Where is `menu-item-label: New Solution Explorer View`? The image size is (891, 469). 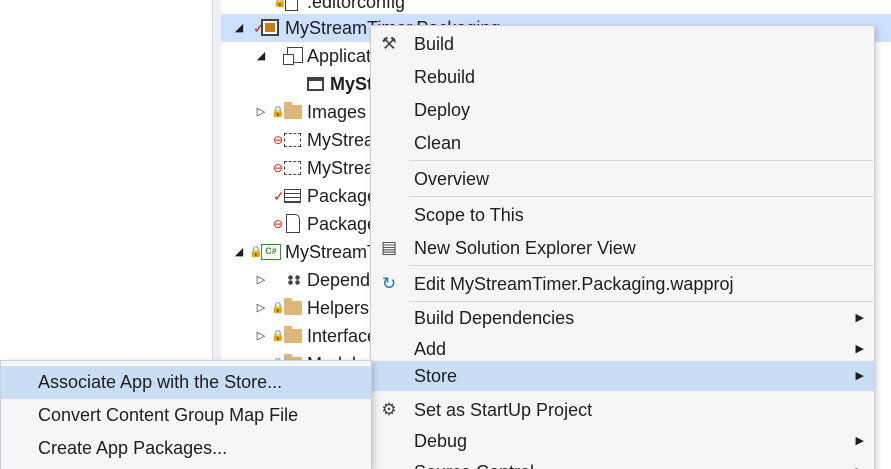 menu-item-label: New Solution Explorer View is located at coordinates (525, 248).